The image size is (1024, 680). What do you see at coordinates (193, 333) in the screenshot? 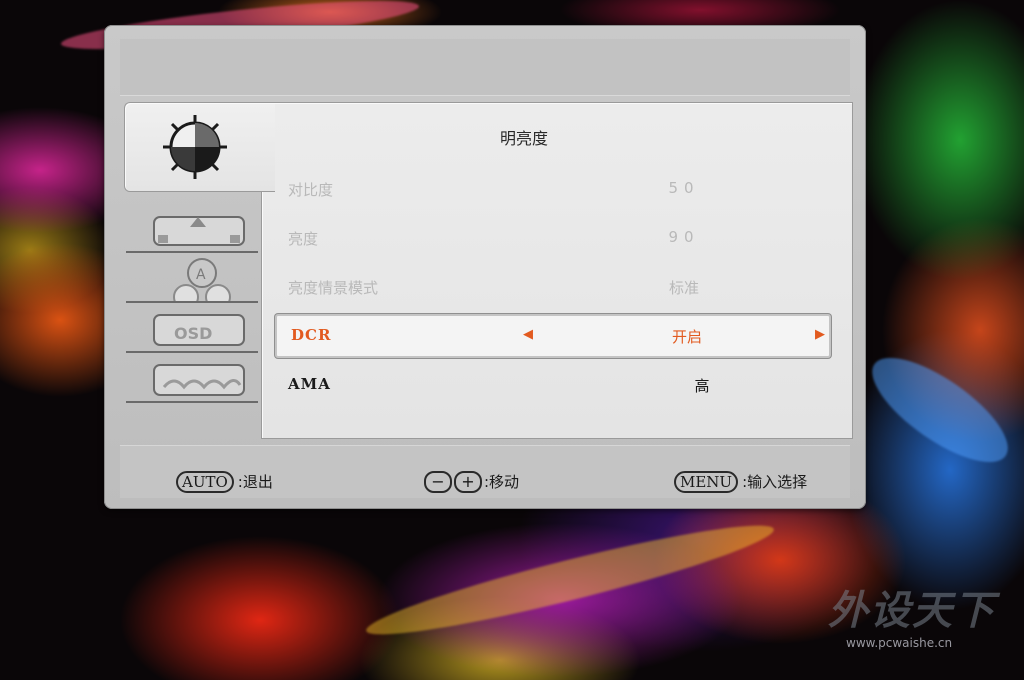
I see `svg-text: OSD` at bounding box center [193, 333].